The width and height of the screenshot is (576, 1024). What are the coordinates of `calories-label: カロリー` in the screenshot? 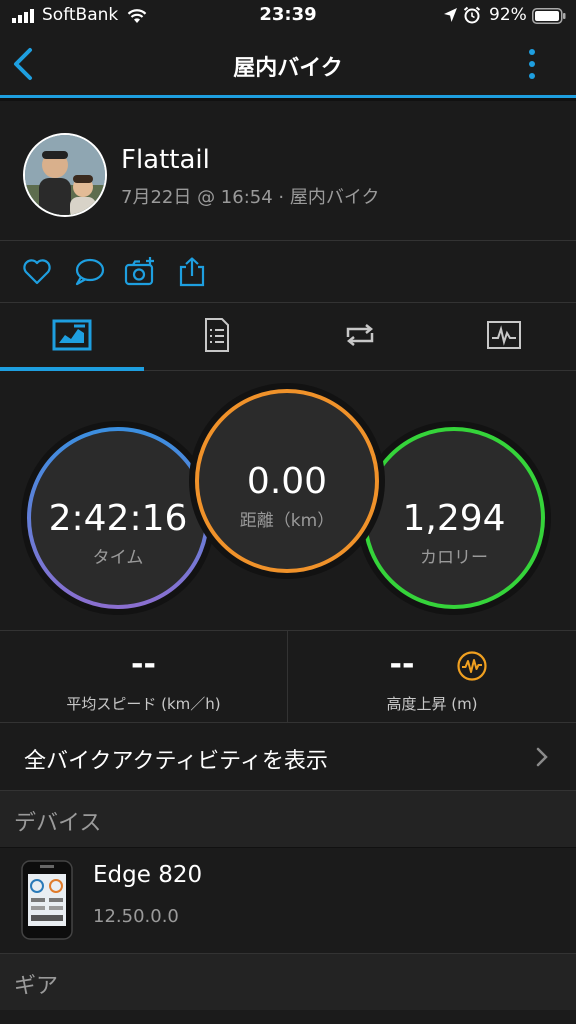 It's located at (454, 558).